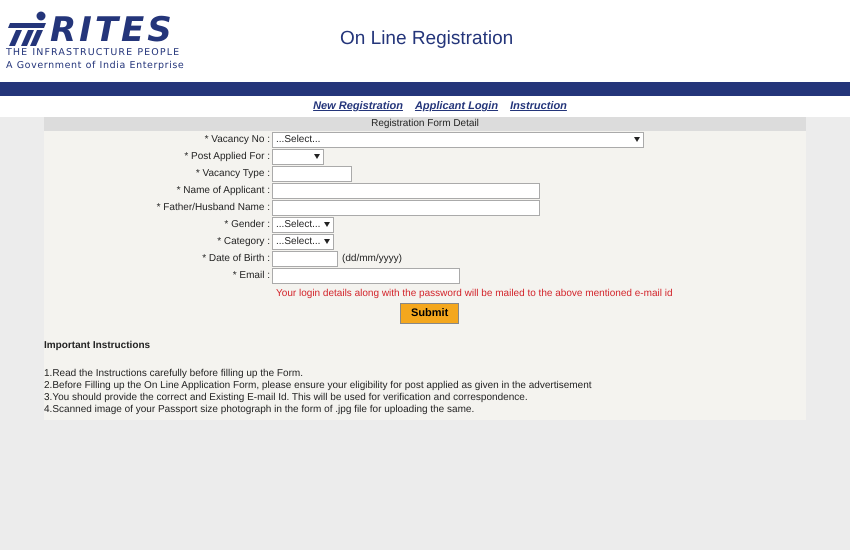 The width and height of the screenshot is (850, 550). What do you see at coordinates (237, 140) in the screenshot?
I see `field-label: * Vacancy No :` at bounding box center [237, 140].